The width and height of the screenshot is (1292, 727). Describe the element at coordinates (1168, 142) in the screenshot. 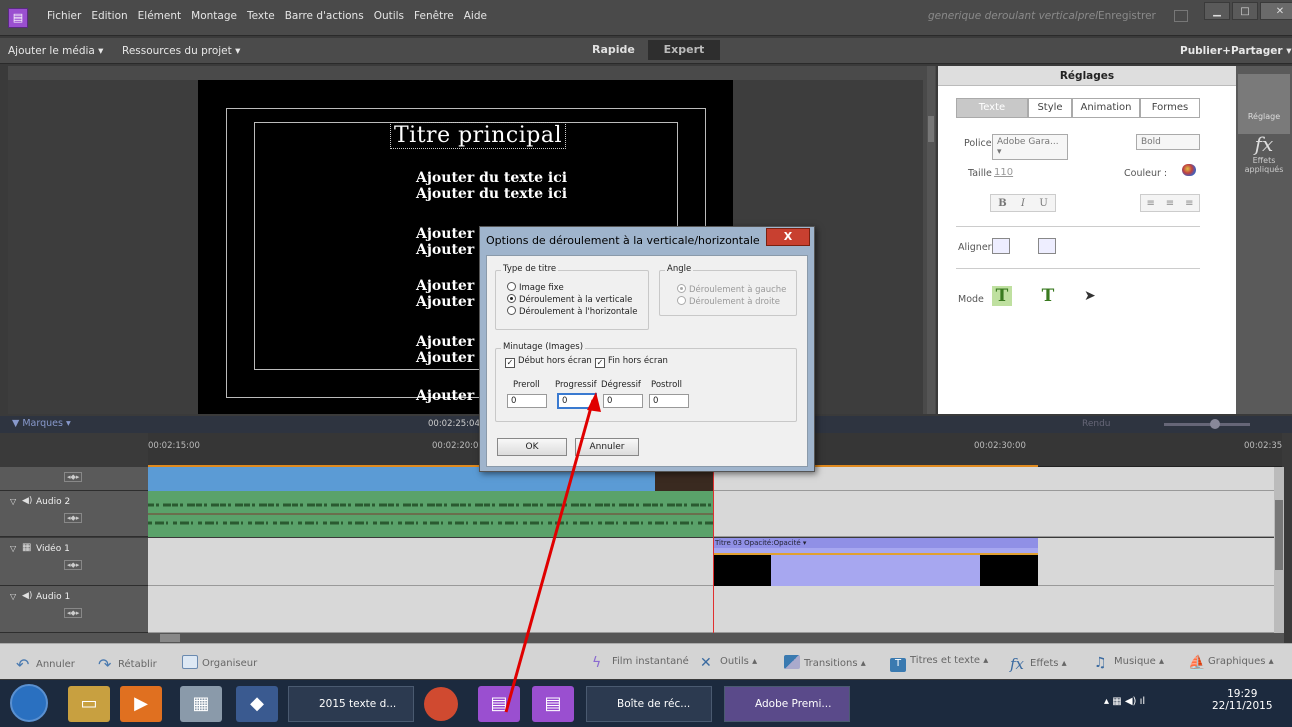

I see `font-weight-select: Bold` at that location.